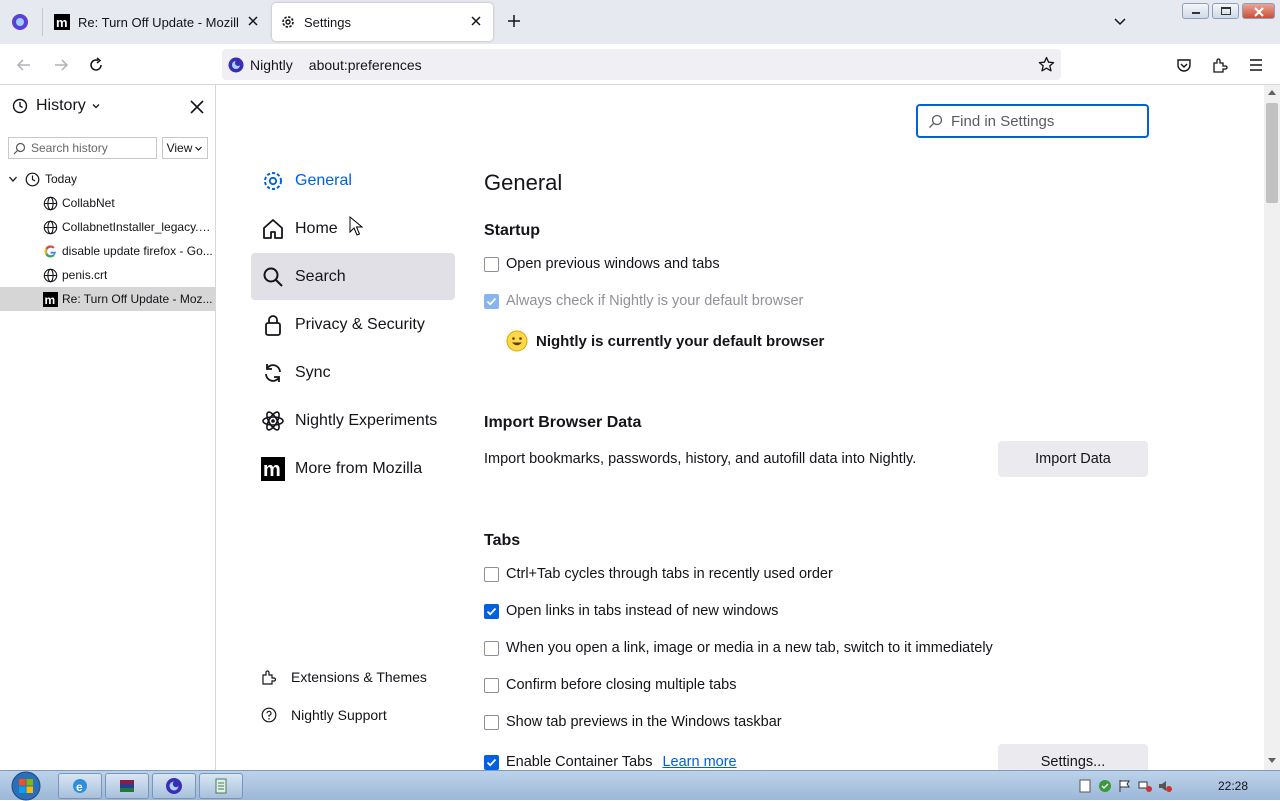  I want to click on category-general: General, so click(353, 180).